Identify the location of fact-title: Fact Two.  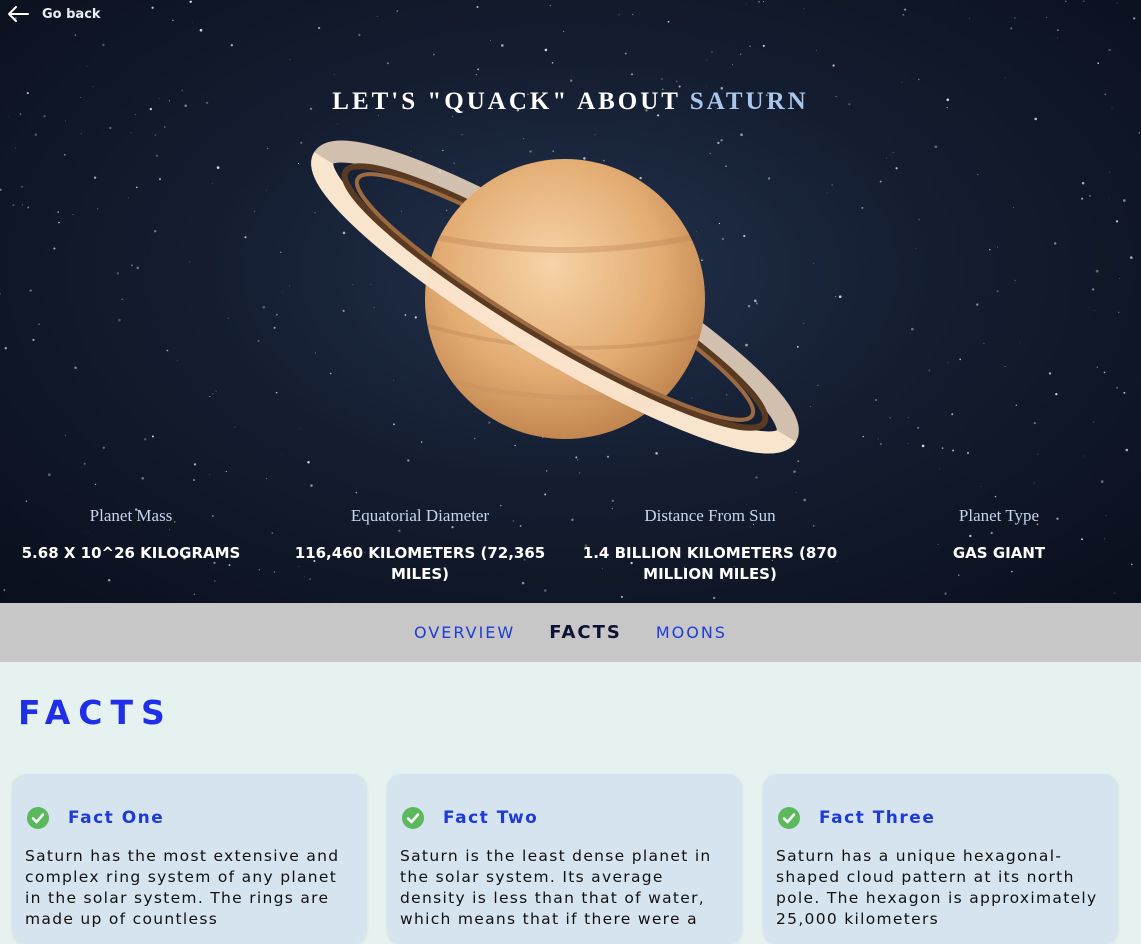
(491, 818).